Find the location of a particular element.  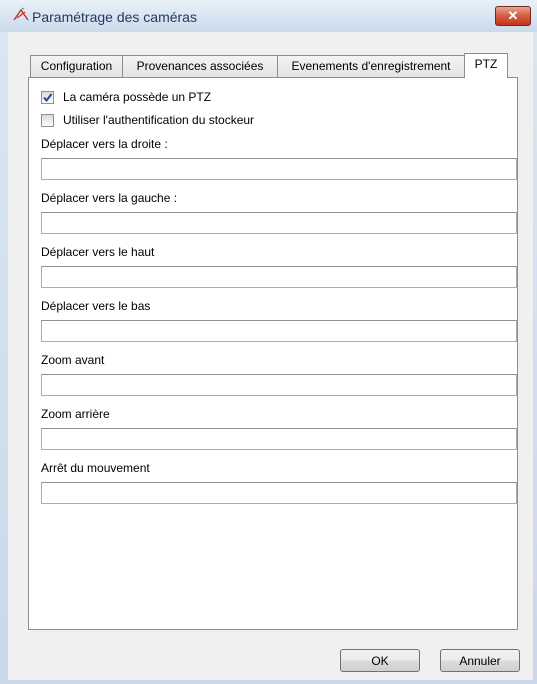

zoom-out-field is located at coordinates (279, 439).